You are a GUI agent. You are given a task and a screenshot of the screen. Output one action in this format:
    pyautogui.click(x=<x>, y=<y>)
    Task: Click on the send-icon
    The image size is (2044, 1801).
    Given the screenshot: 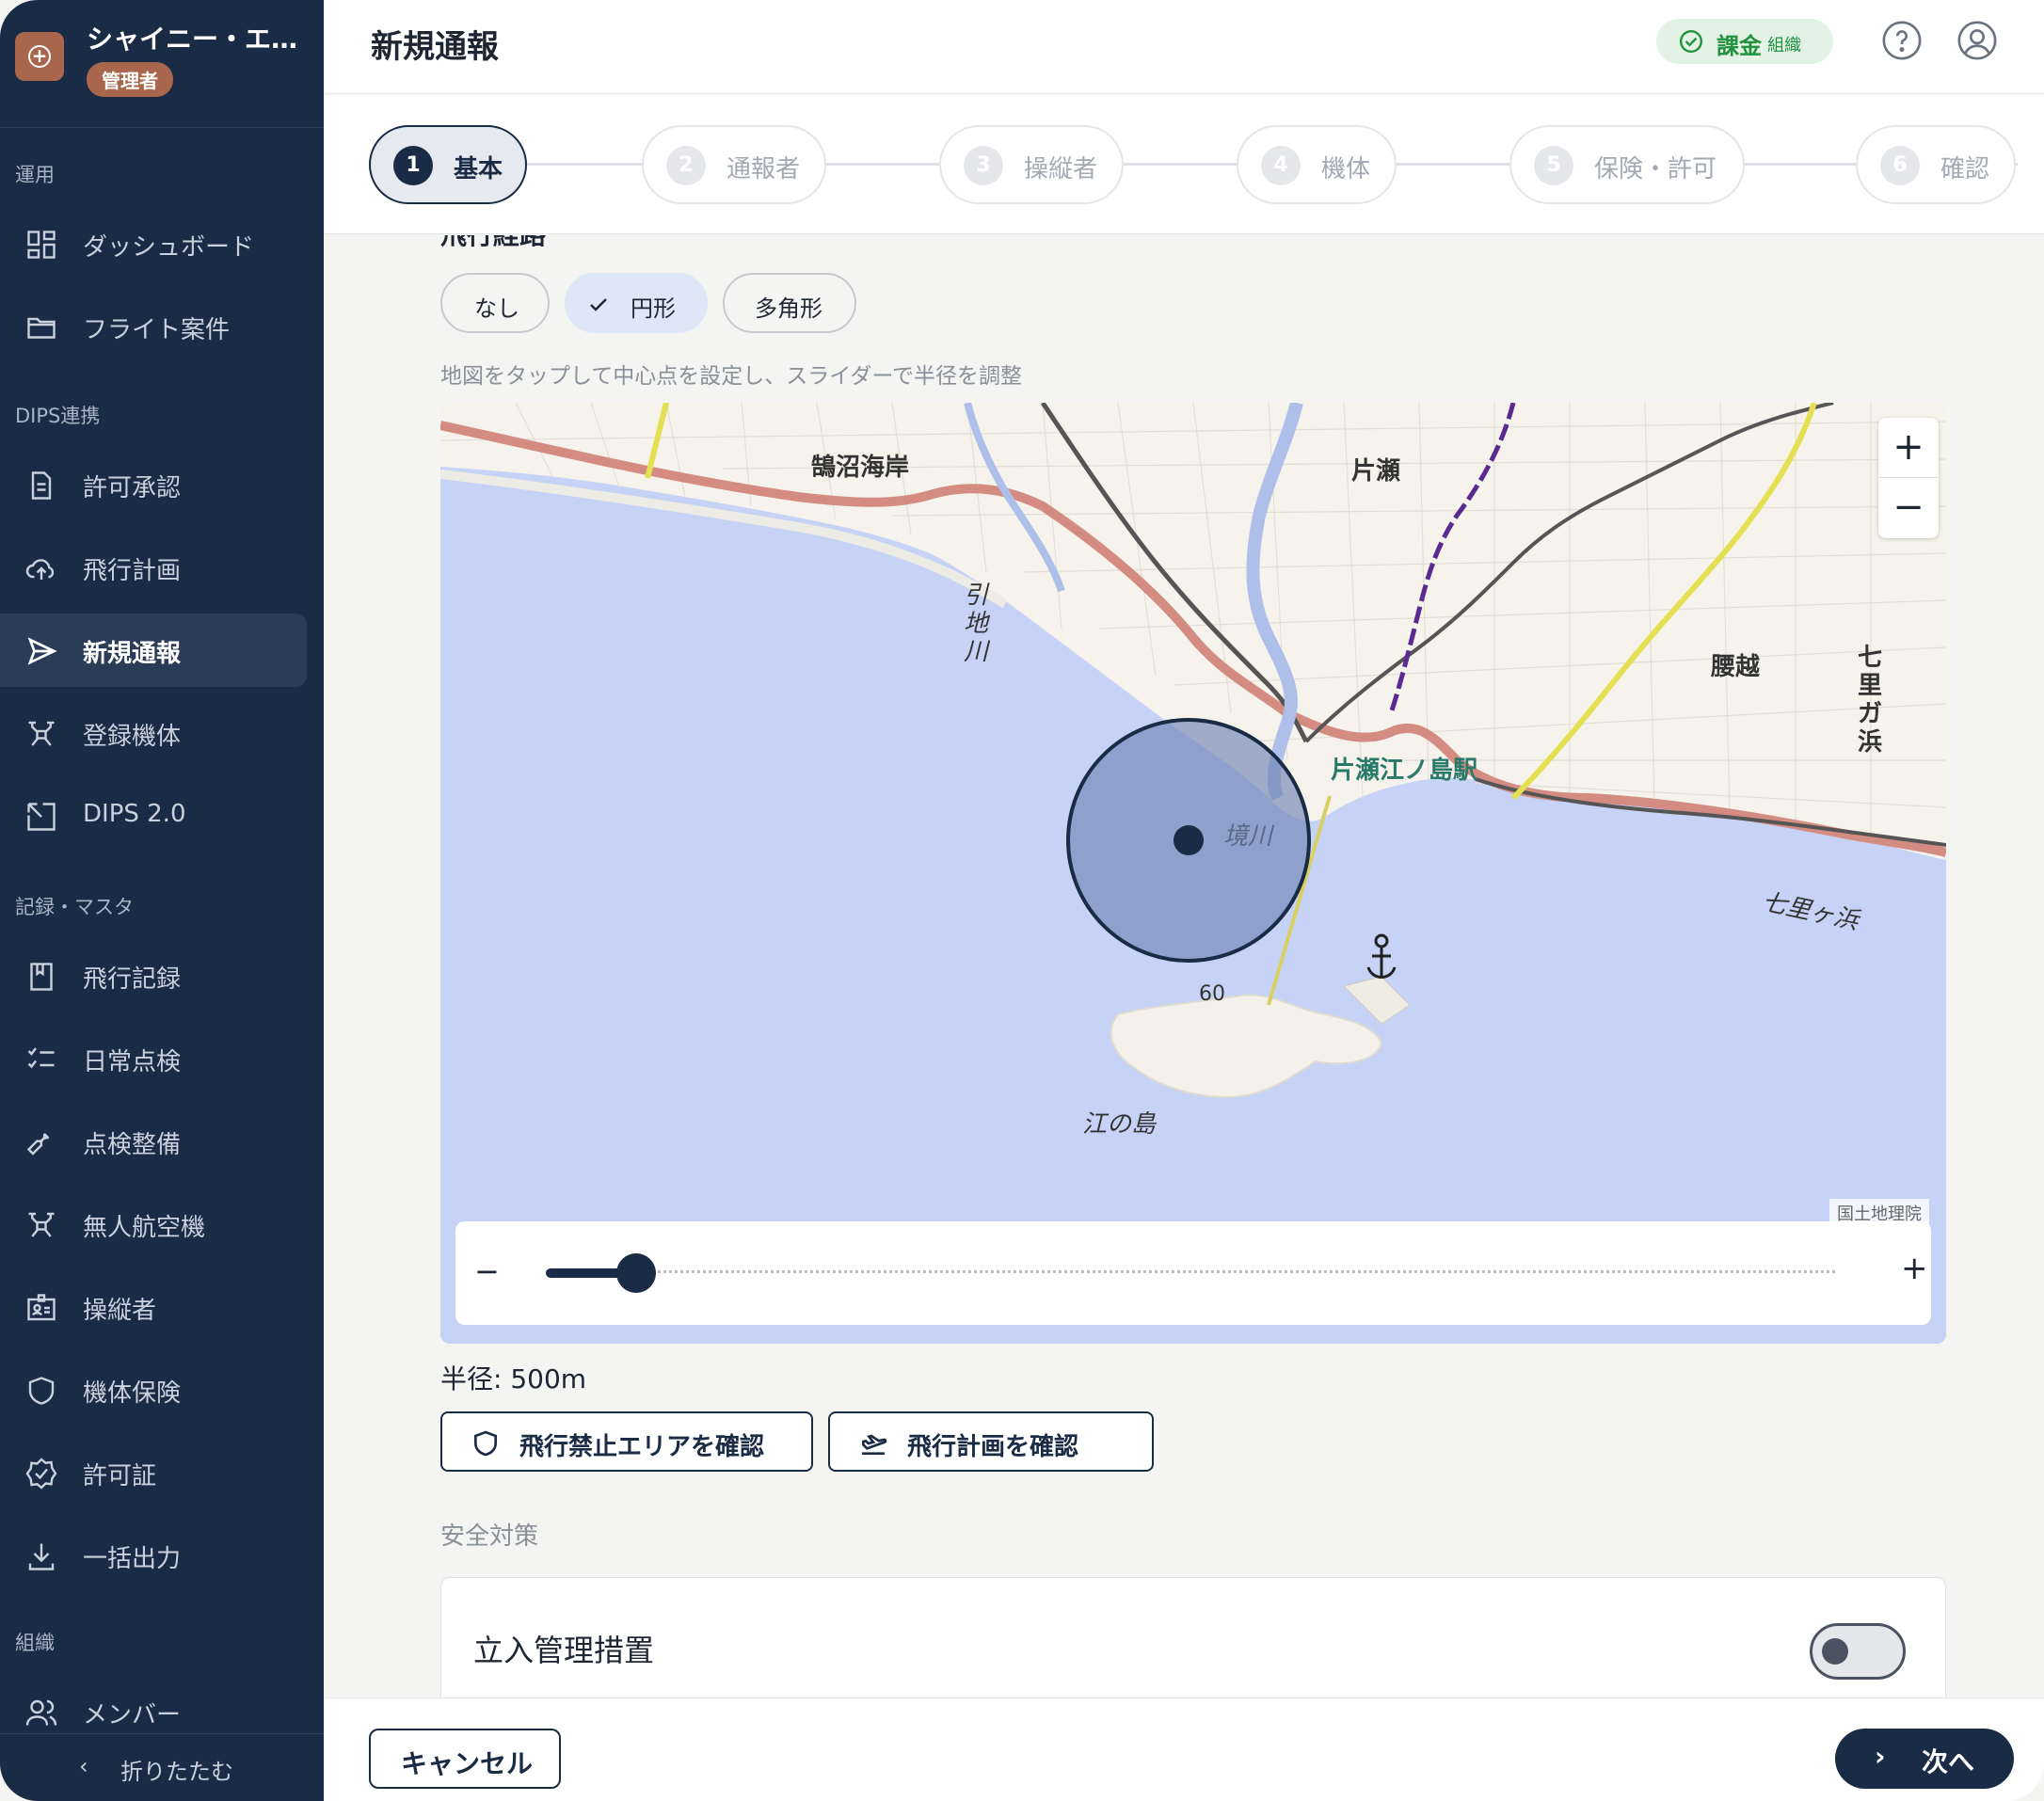 What is the action you would take?
    pyautogui.click(x=42, y=651)
    